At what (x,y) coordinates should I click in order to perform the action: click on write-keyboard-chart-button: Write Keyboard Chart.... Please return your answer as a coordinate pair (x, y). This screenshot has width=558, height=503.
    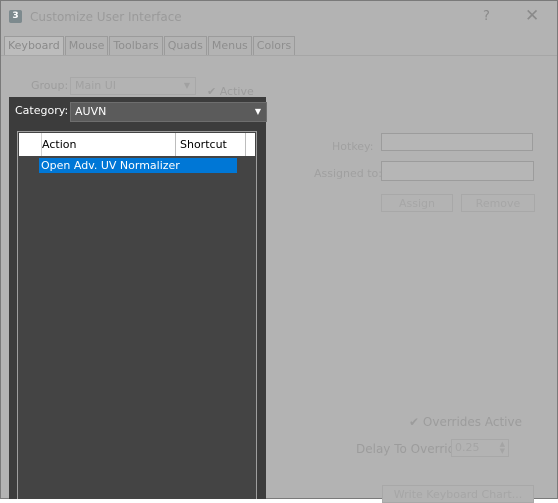
    Looking at the image, I should click on (458, 494).